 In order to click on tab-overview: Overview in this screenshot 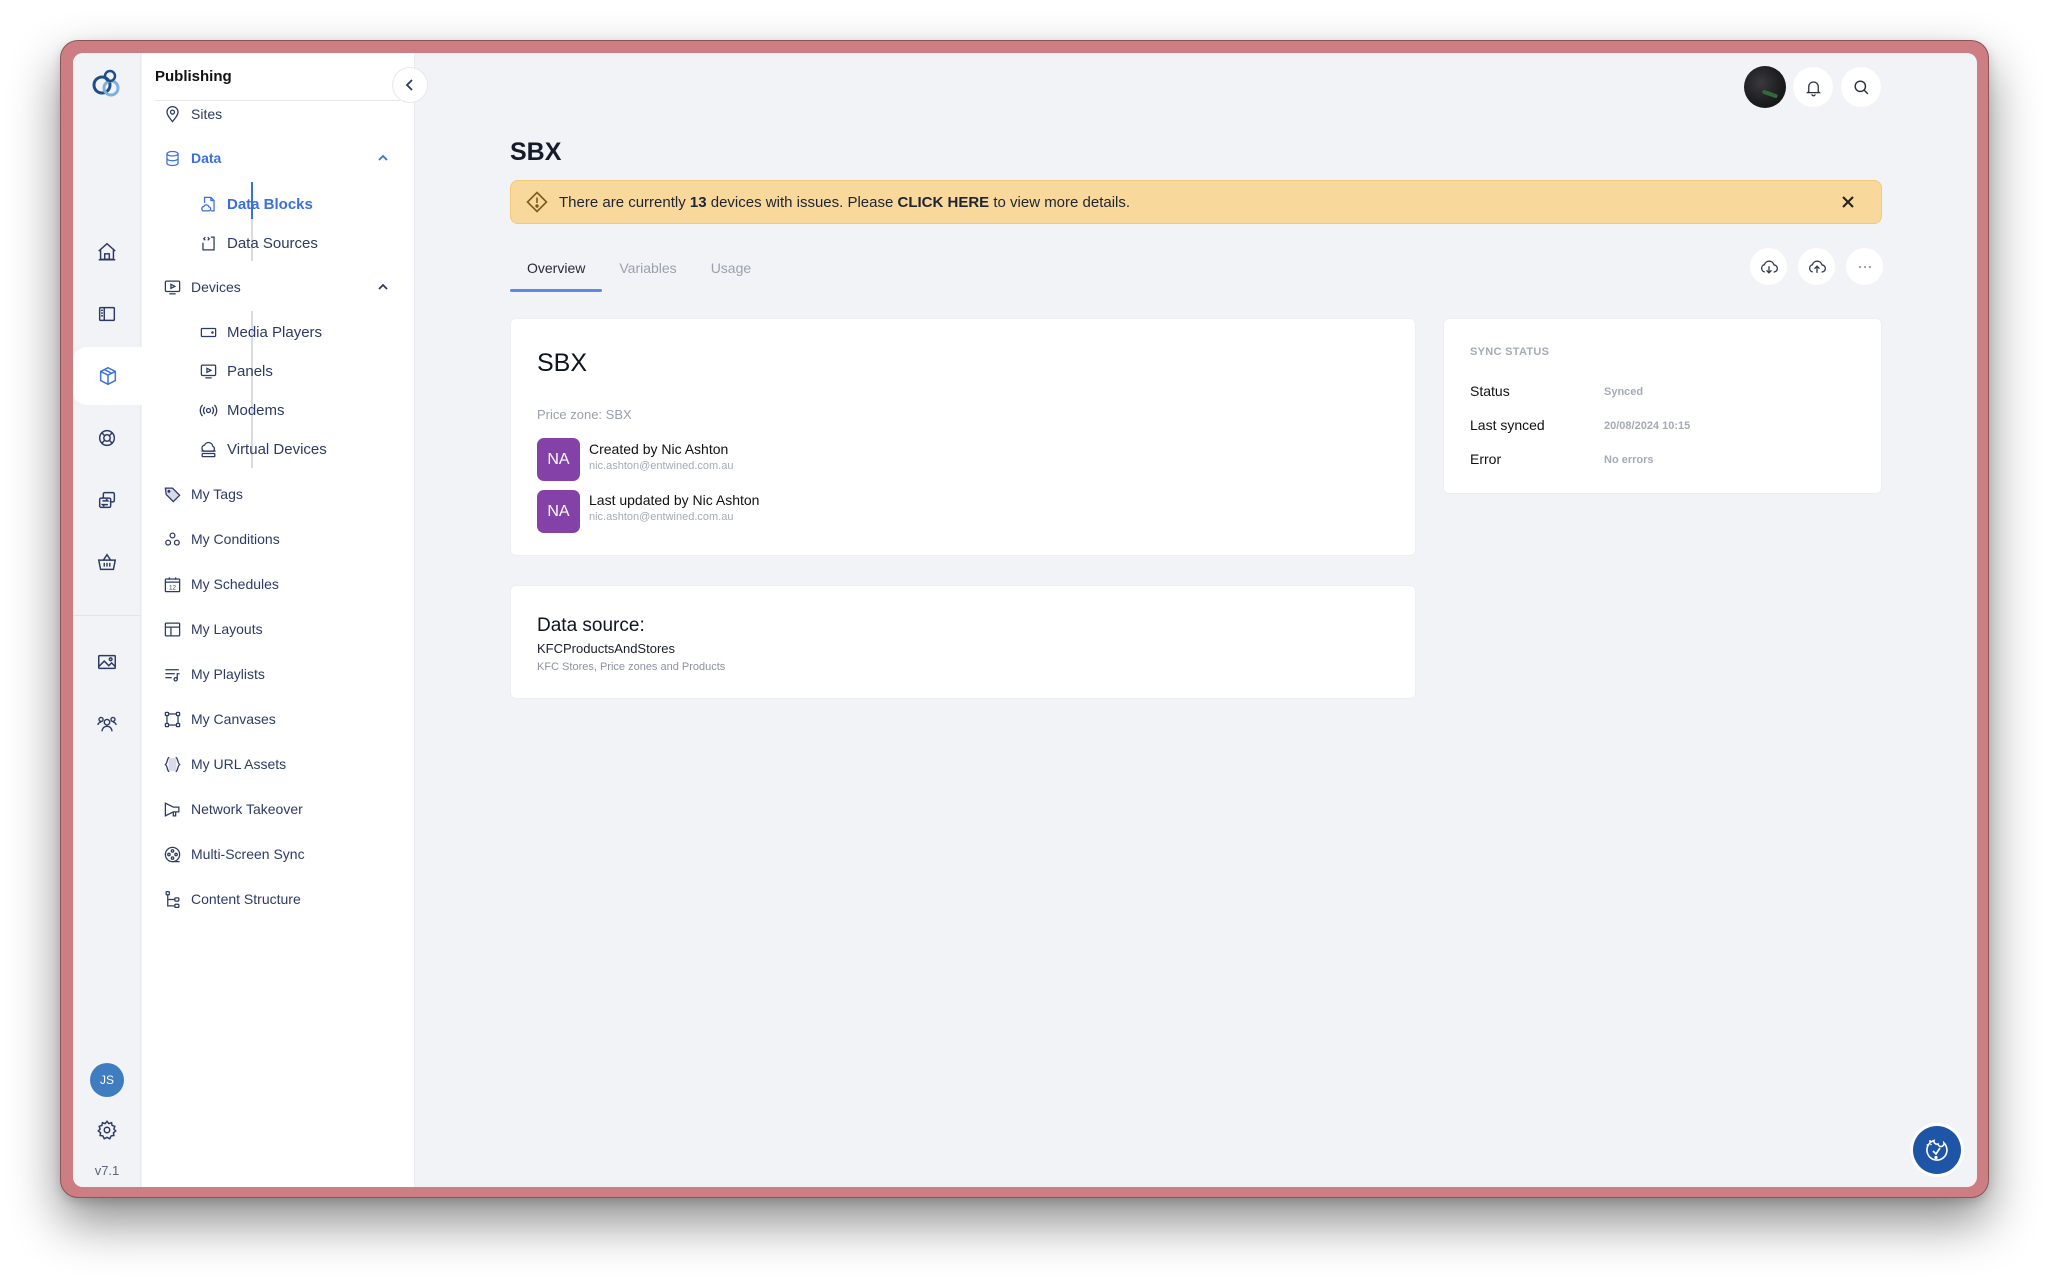, I will do `click(556, 274)`.